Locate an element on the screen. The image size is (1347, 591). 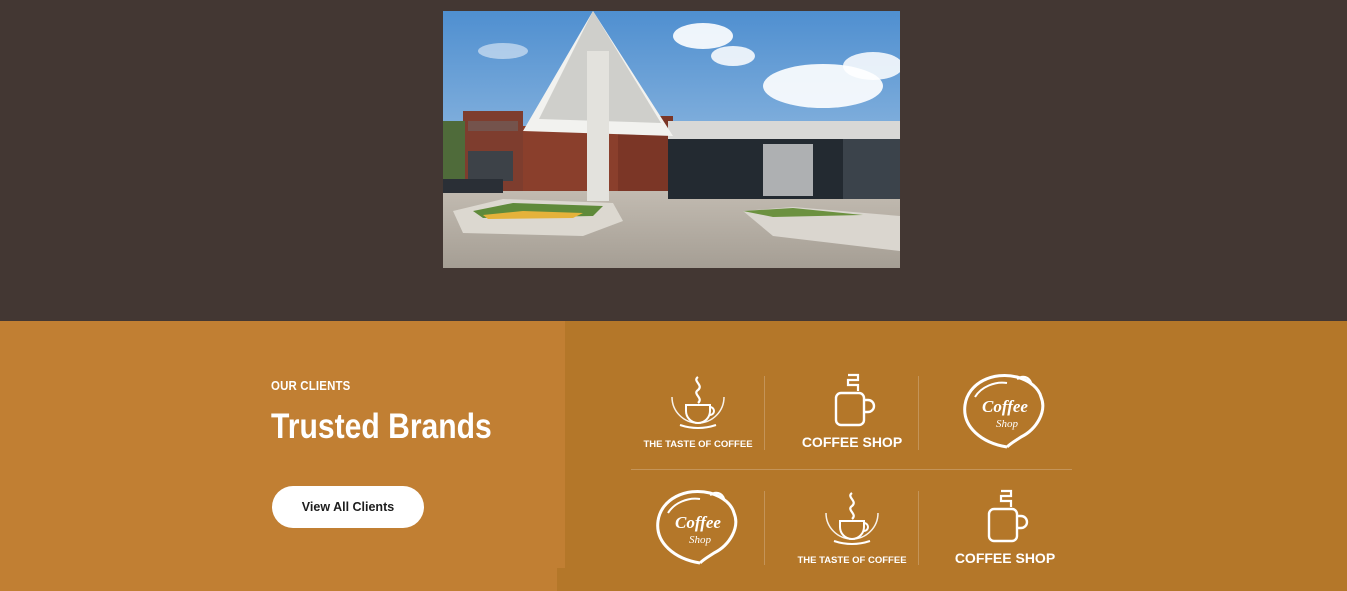
building-photo is located at coordinates (671, 139).